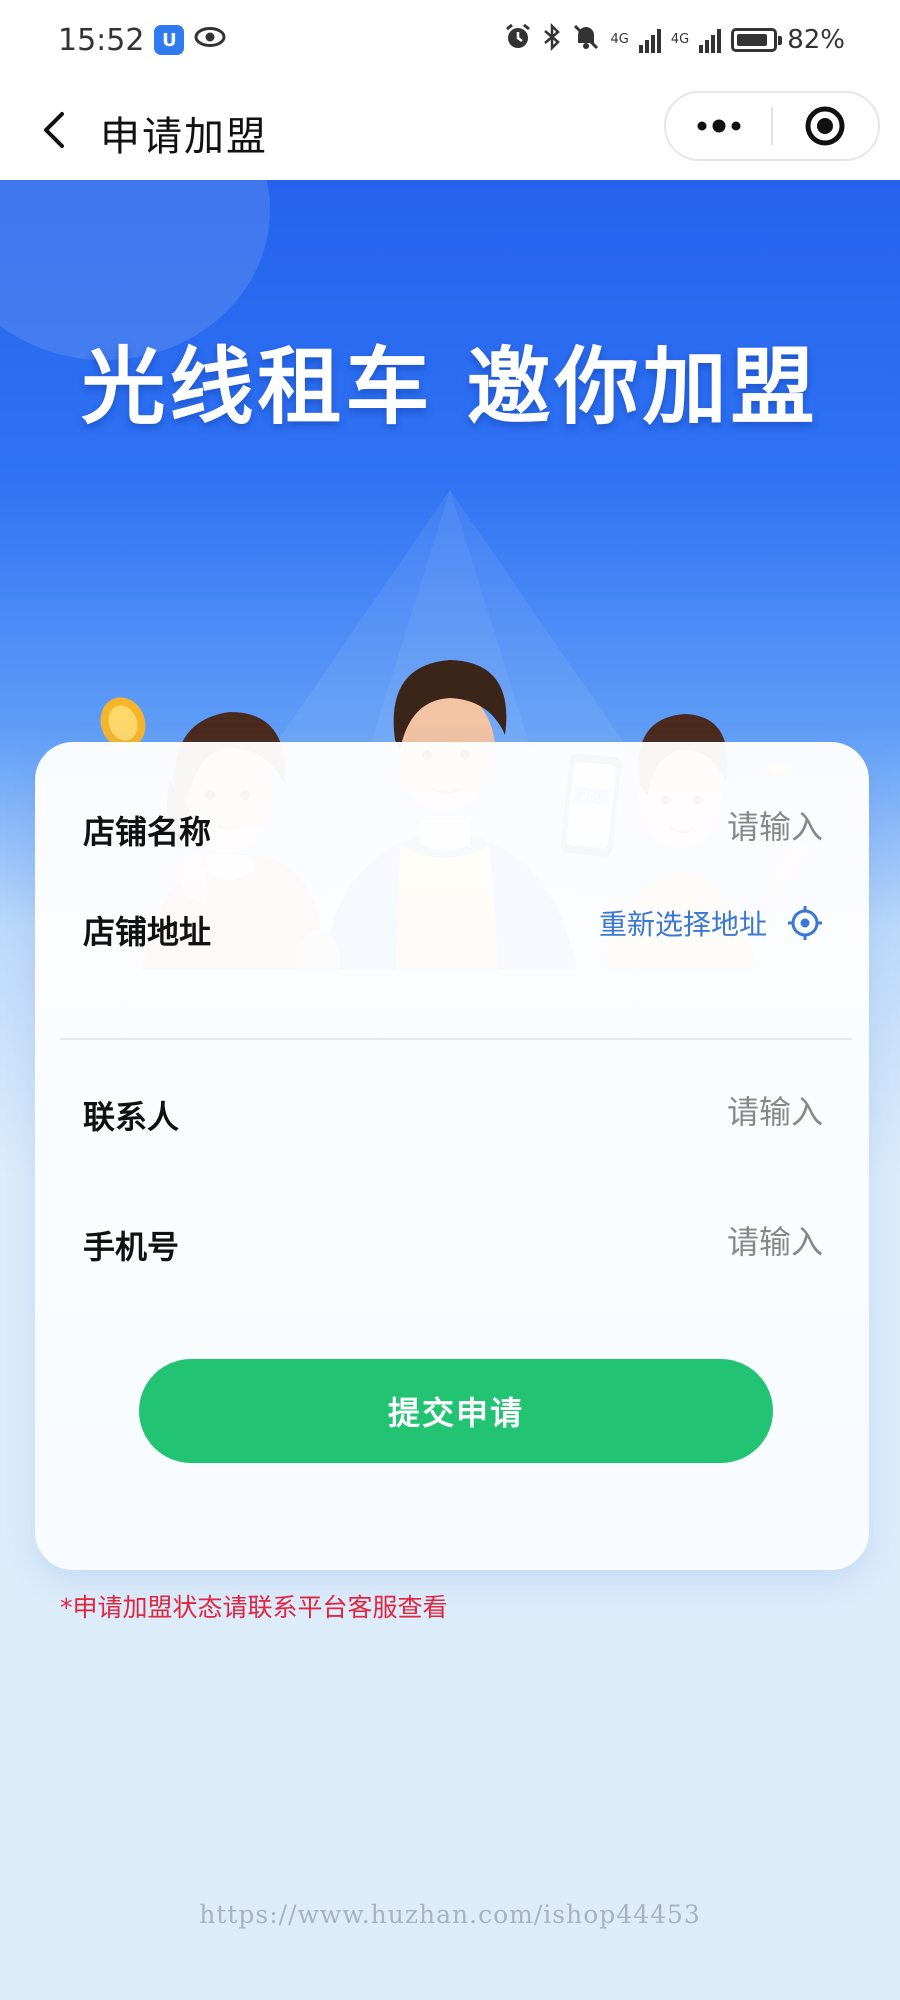 The width and height of the screenshot is (900, 2000). I want to click on battery-icon, so click(757, 40).